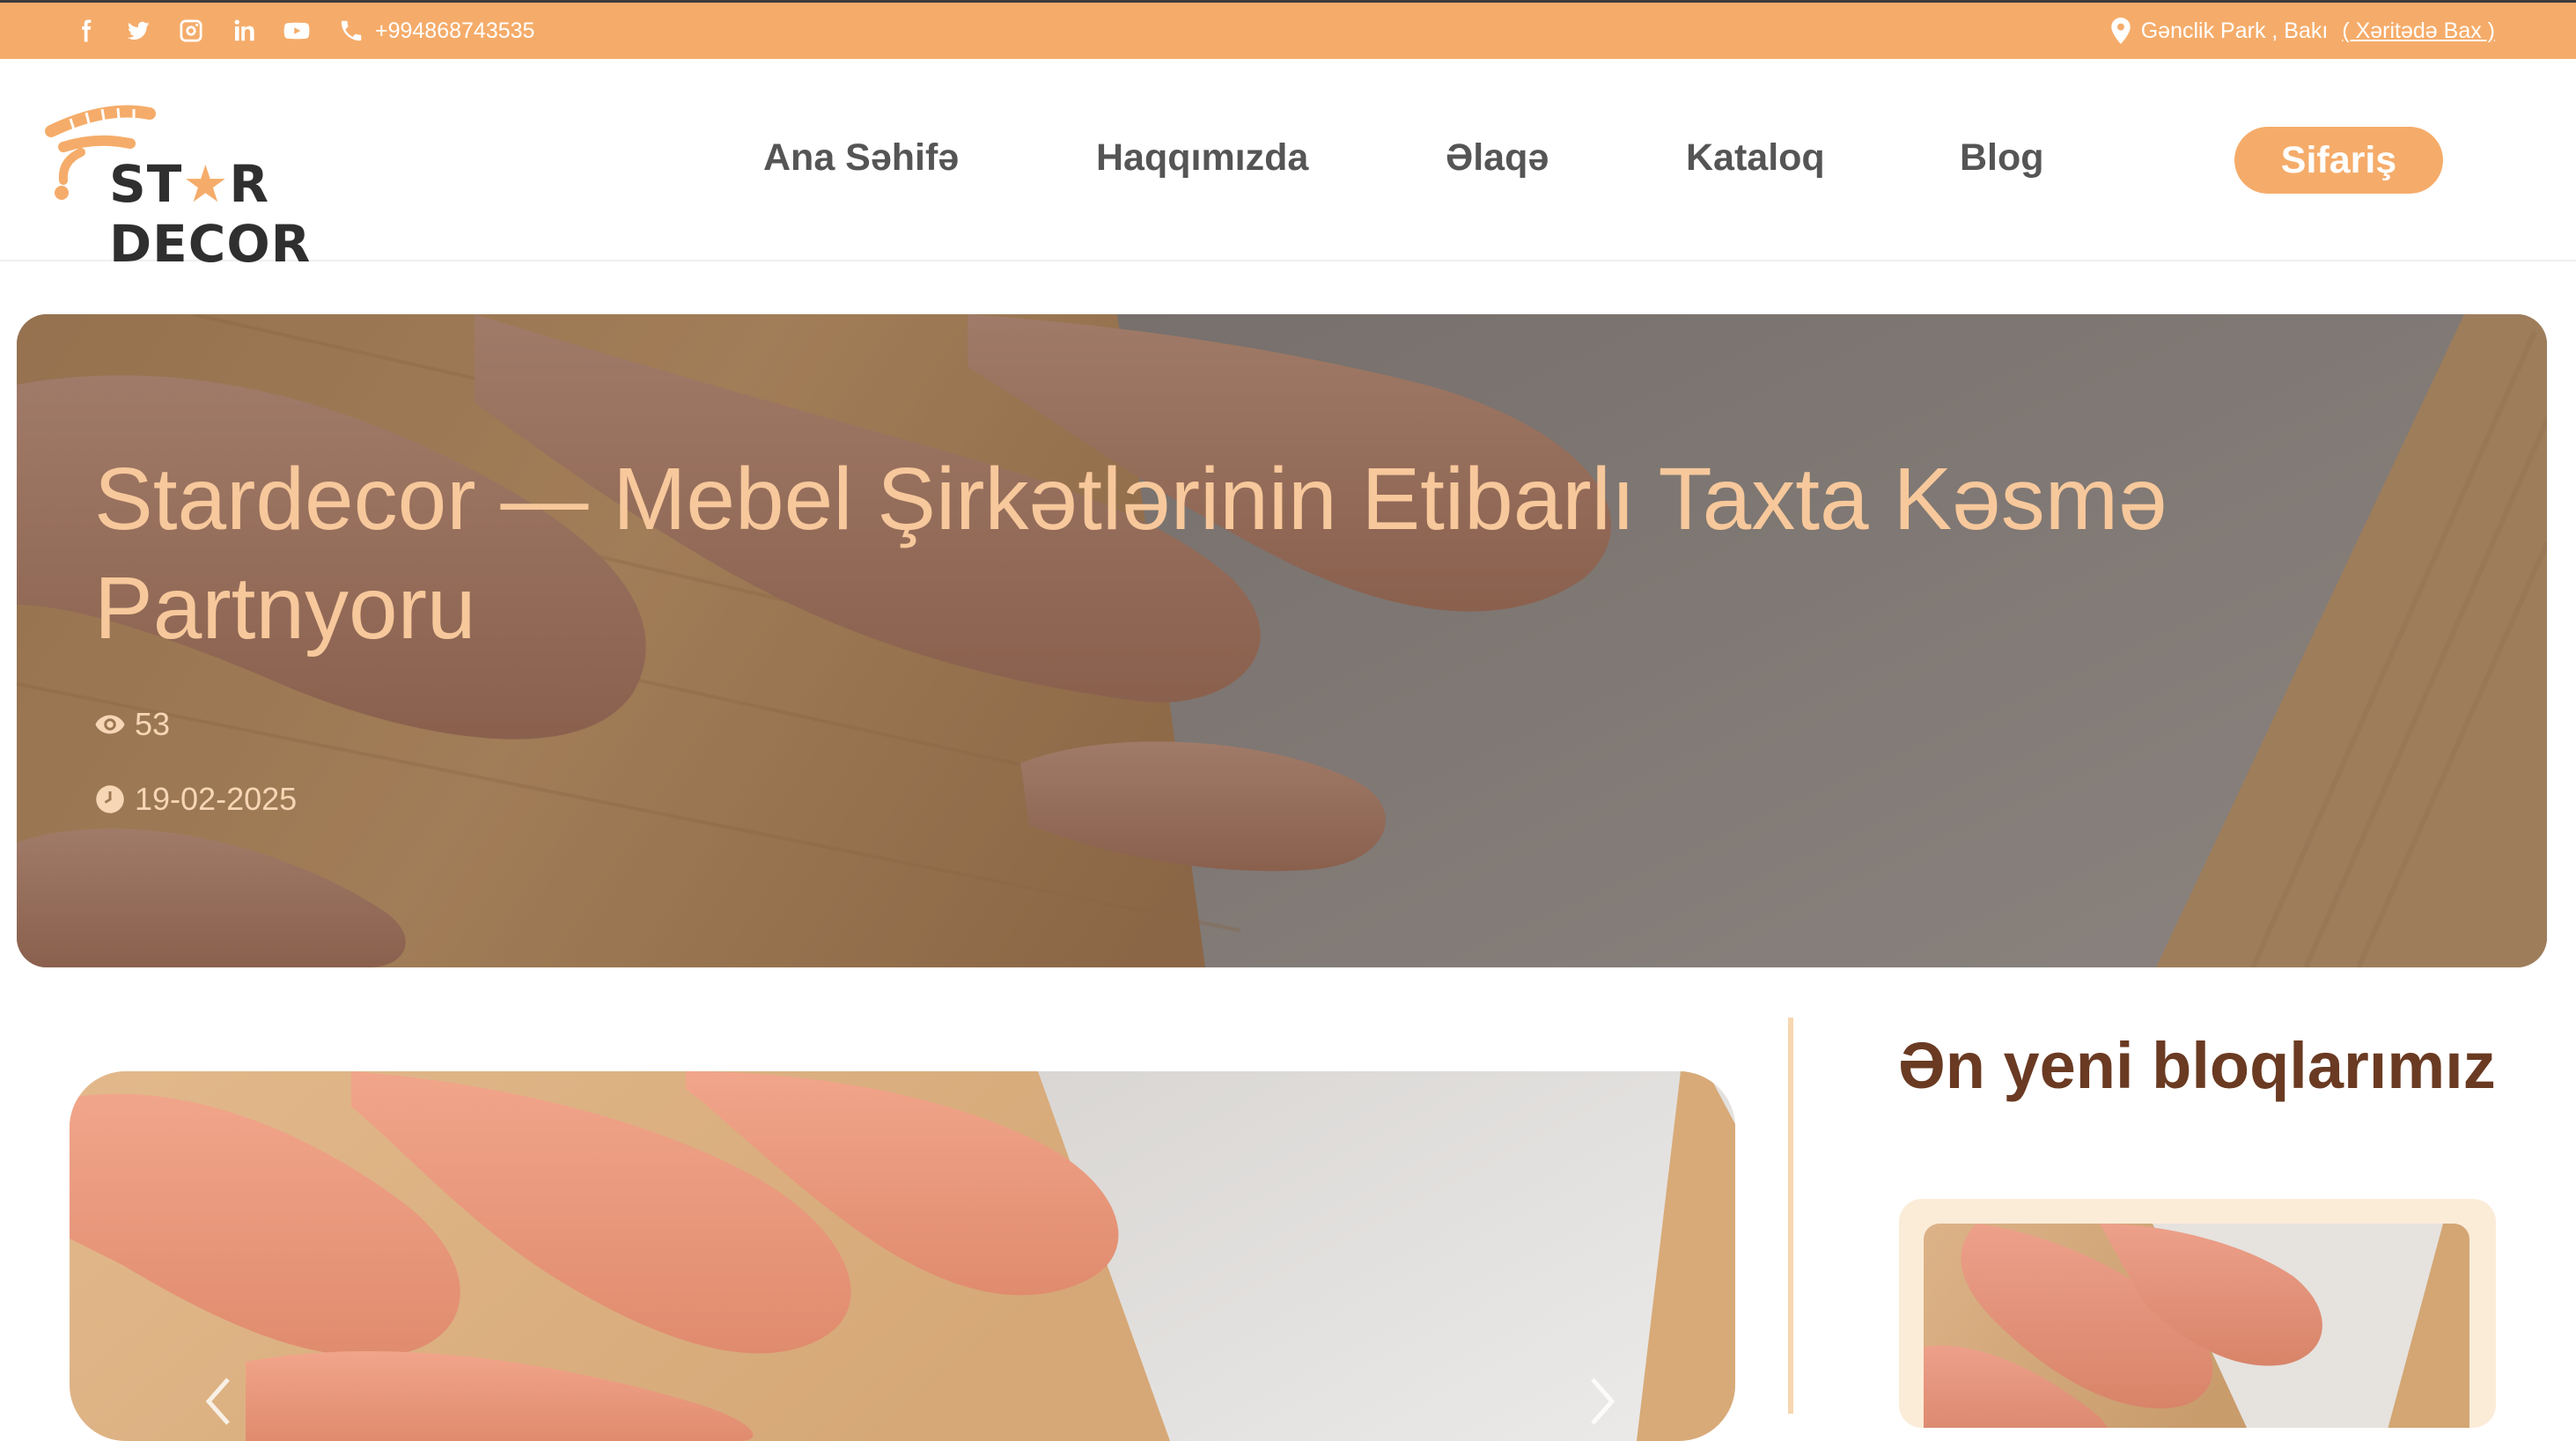  I want to click on location-info: Gənclik Park , Bakı ( Xəritədə Bax ), so click(2302, 31).